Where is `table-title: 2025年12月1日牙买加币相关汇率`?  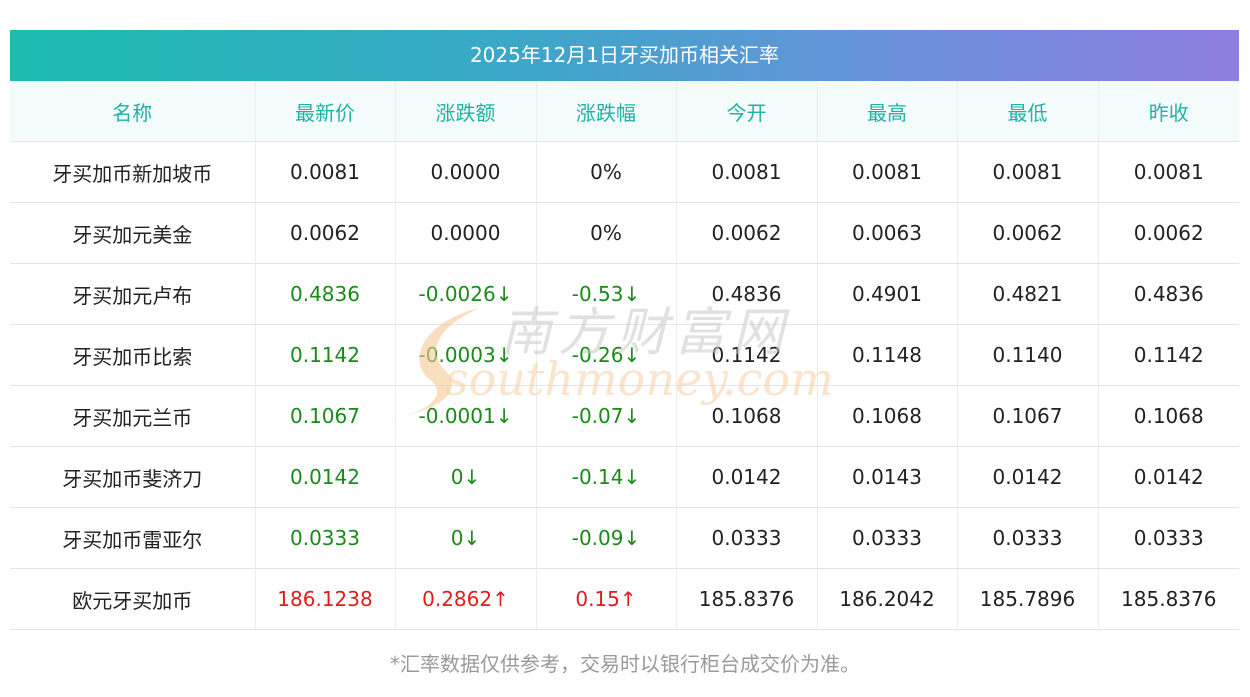
table-title: 2025年12月1日牙买加币相关汇率 is located at coordinates (624, 55).